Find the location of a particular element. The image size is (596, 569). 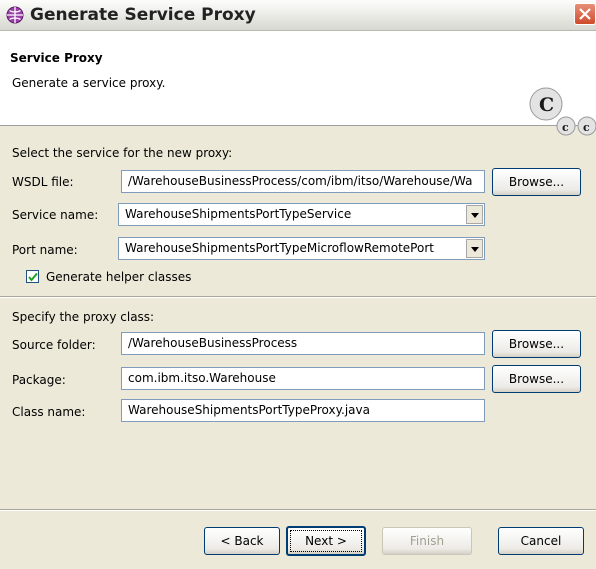

banner-title: Service Proxy is located at coordinates (56, 58).